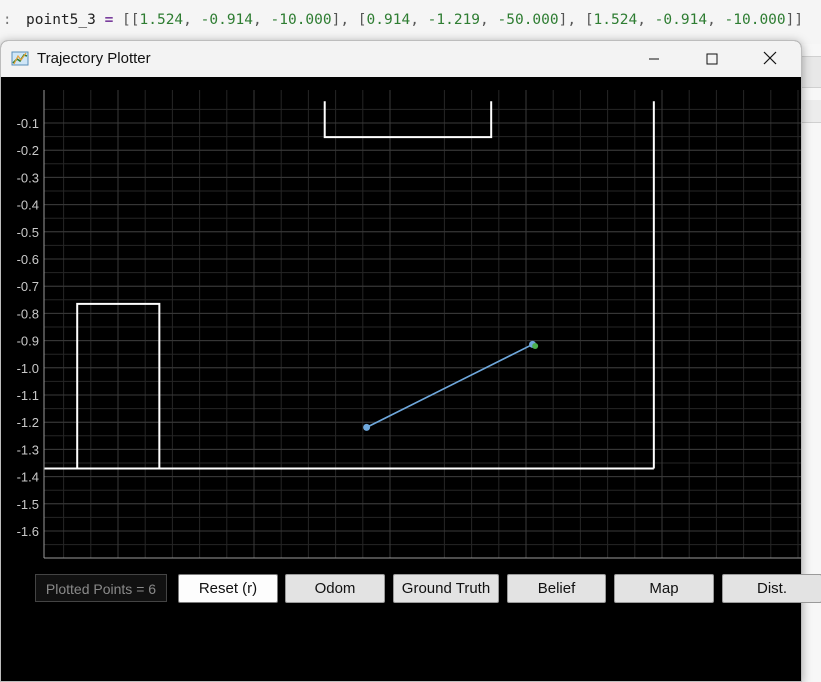 The image size is (821, 682). I want to click on trajectory-point, so click(367, 427).